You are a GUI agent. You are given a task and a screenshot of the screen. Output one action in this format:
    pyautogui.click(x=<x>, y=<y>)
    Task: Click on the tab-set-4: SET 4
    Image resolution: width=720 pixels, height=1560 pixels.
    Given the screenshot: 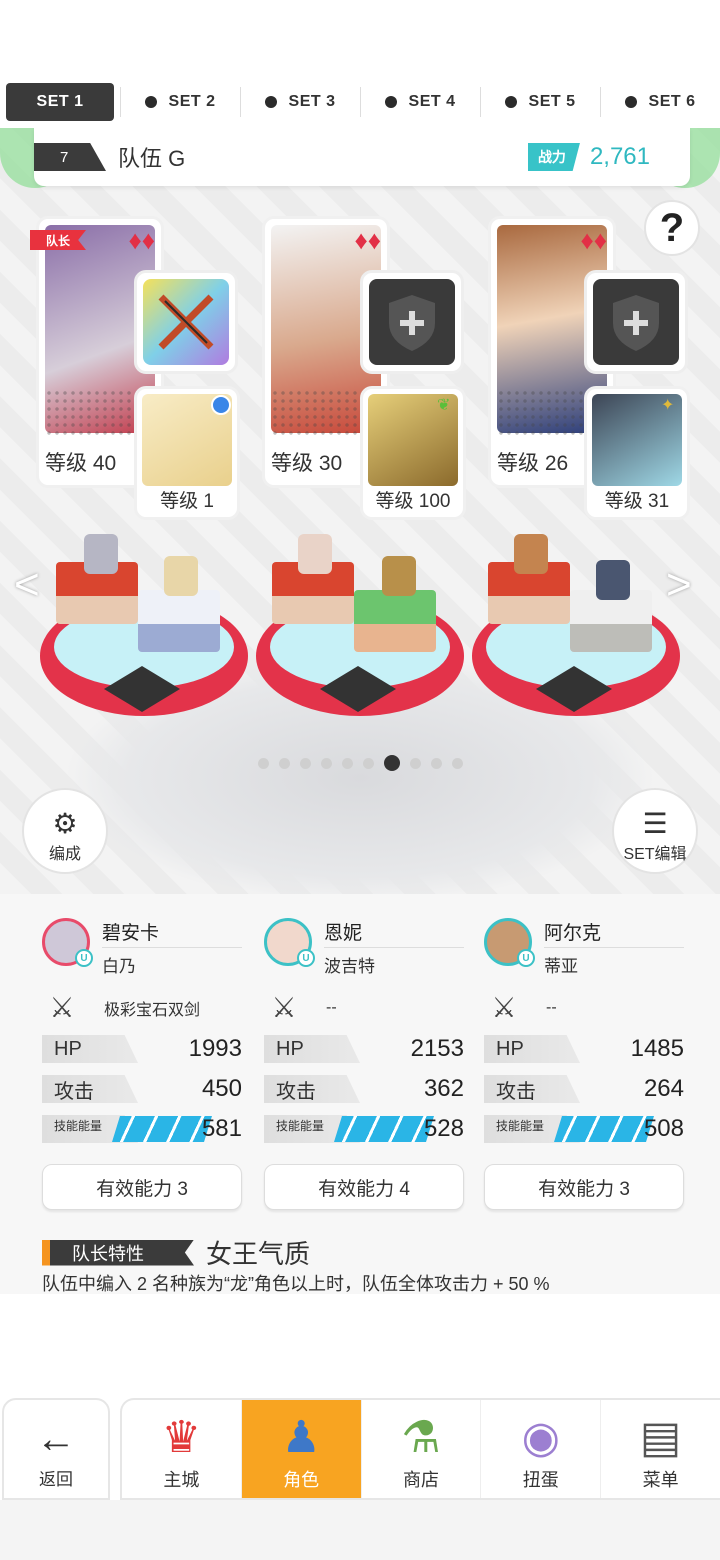 What is the action you would take?
    pyautogui.click(x=420, y=102)
    